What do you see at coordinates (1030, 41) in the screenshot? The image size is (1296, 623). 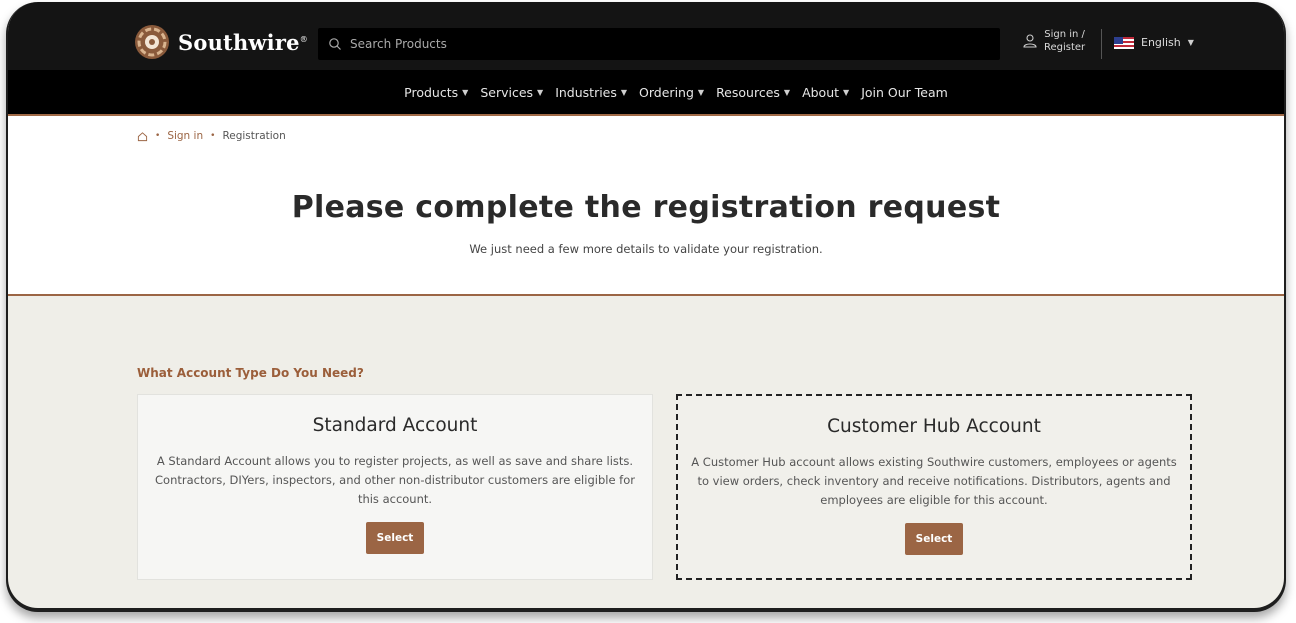 I see `user-icon` at bounding box center [1030, 41].